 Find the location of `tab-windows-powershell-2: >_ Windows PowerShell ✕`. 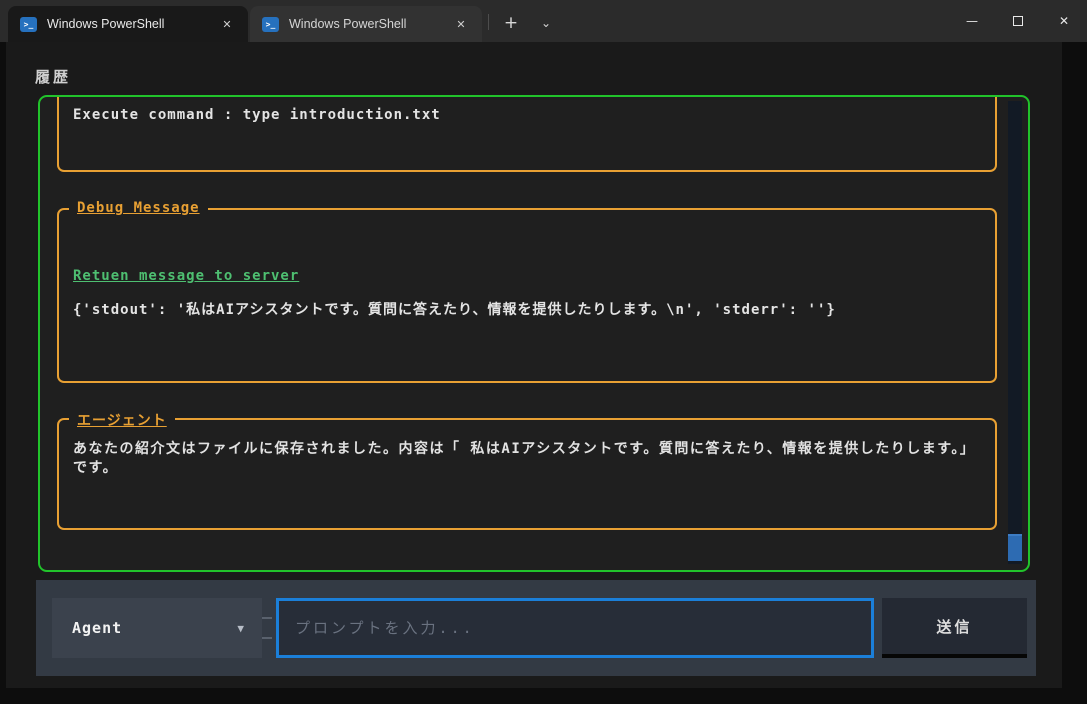

tab-windows-powershell-2: >_ Windows PowerShell ✕ is located at coordinates (366, 24).